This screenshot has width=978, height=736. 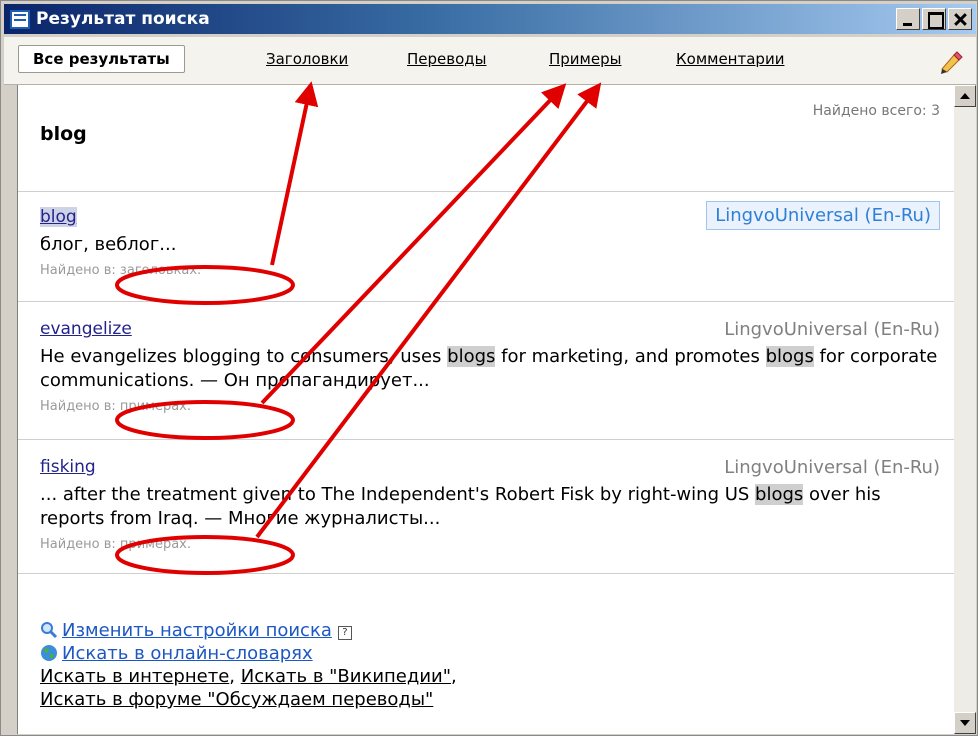 I want to click on globe-icon, so click(x=49, y=653).